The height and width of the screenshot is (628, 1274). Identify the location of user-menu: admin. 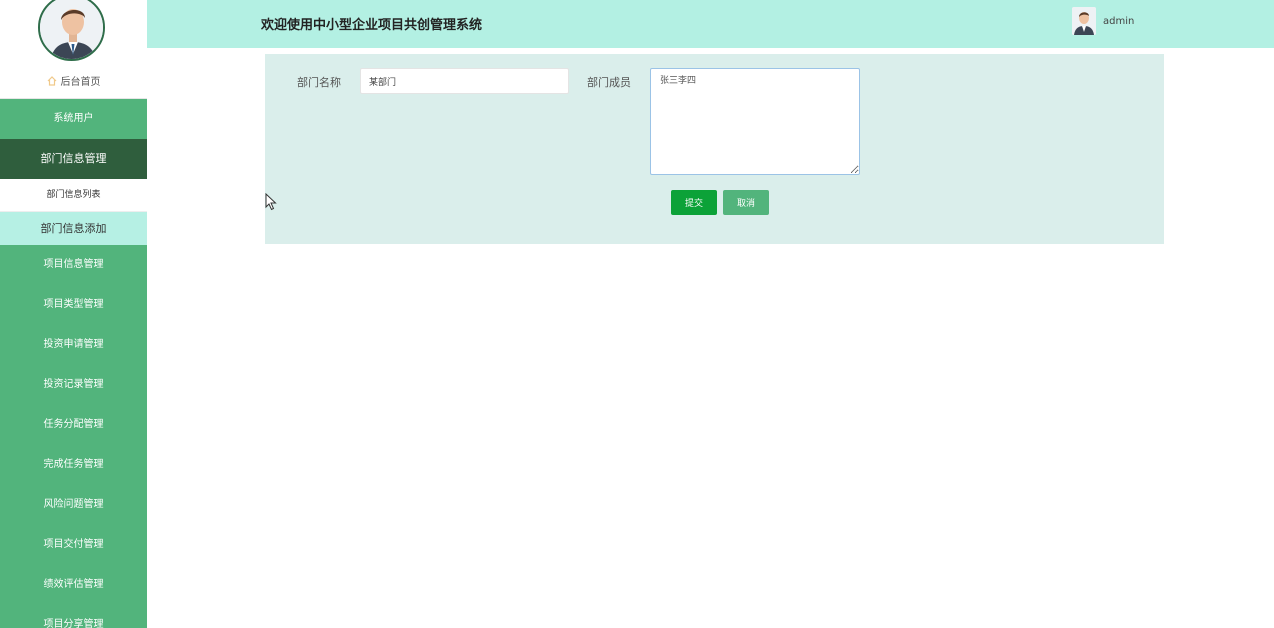
(1103, 21).